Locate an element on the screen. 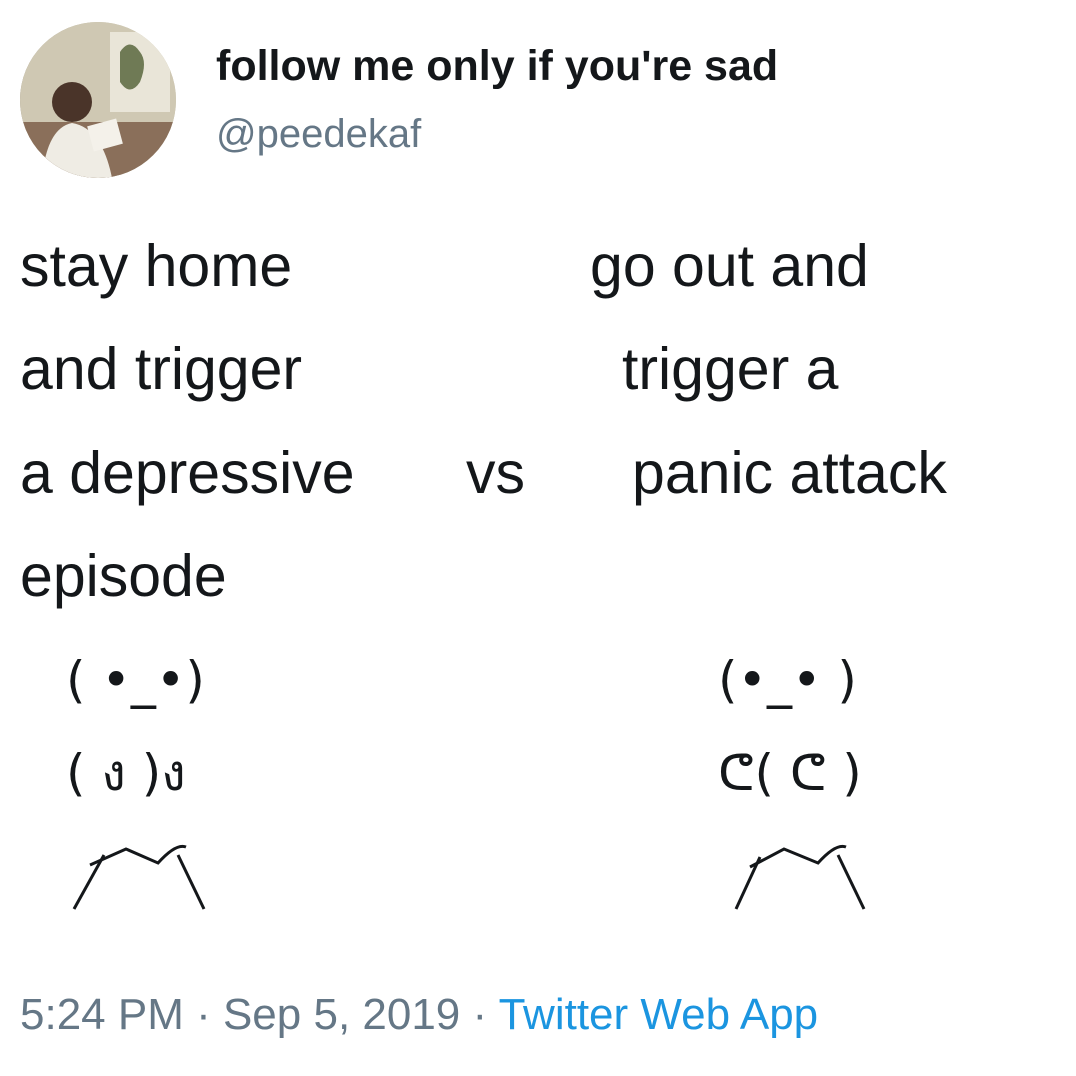 The height and width of the screenshot is (1076, 1076). right-text-line-3: panic attack is located at coordinates (789, 473).